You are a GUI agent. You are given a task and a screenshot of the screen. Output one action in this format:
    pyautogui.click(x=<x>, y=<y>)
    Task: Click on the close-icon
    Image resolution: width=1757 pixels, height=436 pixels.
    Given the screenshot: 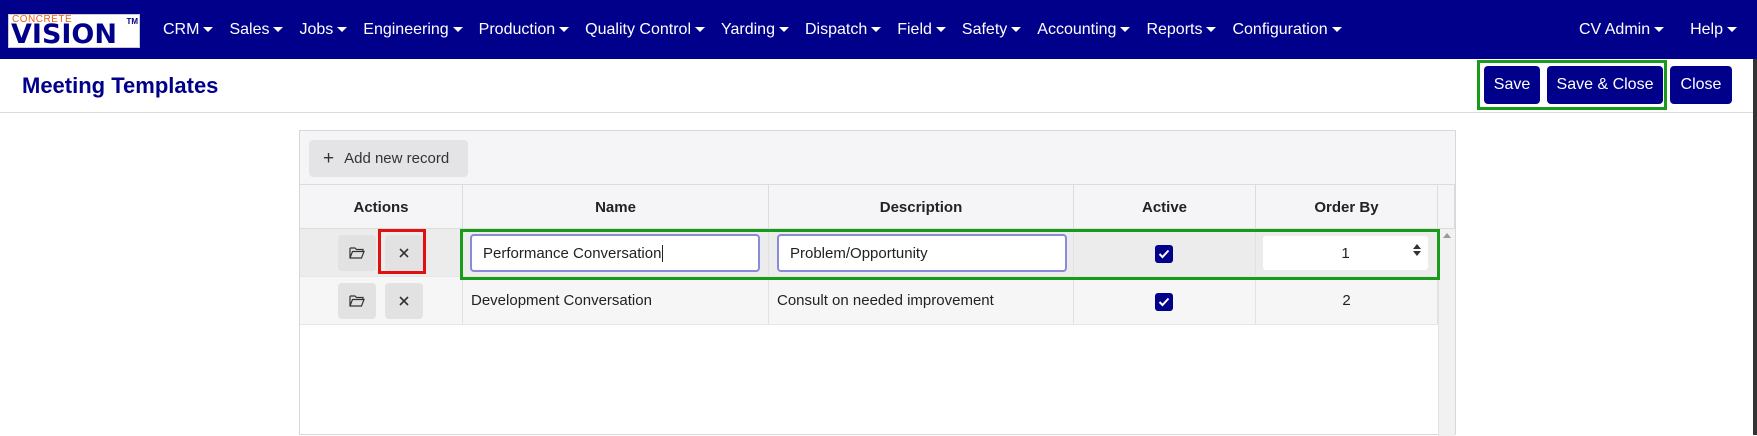 What is the action you would take?
    pyautogui.click(x=404, y=301)
    